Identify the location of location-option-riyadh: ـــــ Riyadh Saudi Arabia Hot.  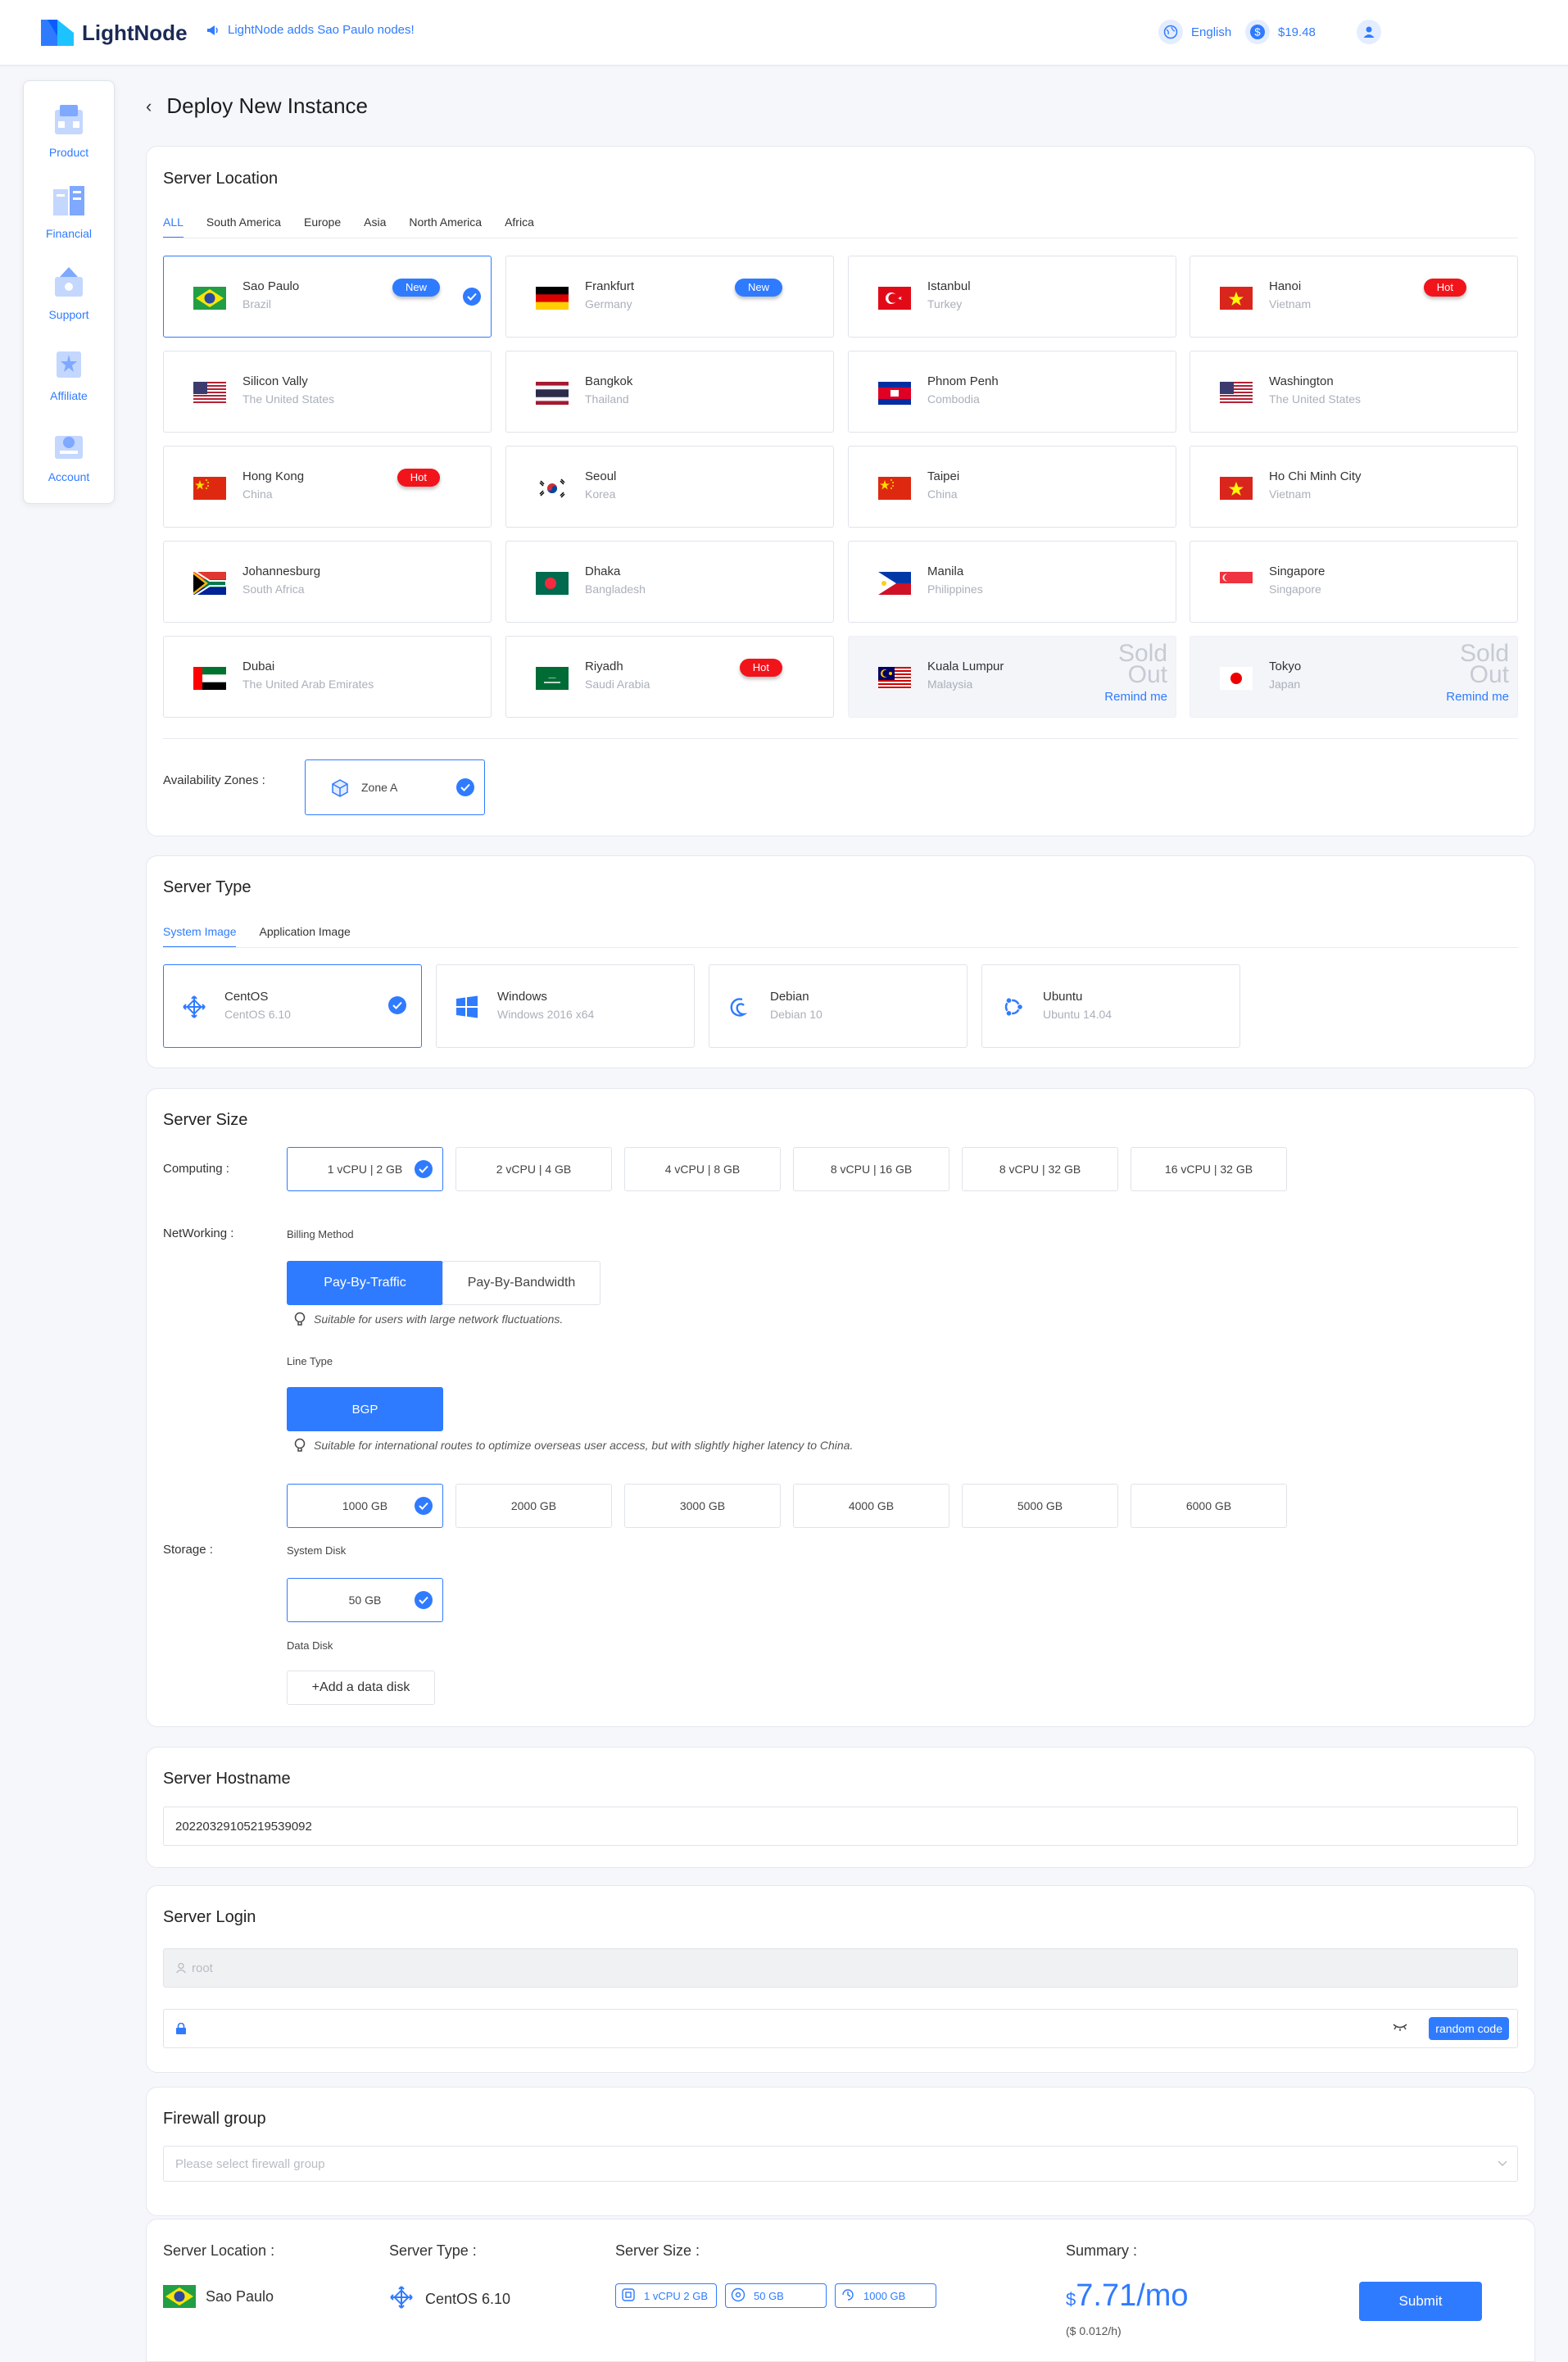
(670, 677).